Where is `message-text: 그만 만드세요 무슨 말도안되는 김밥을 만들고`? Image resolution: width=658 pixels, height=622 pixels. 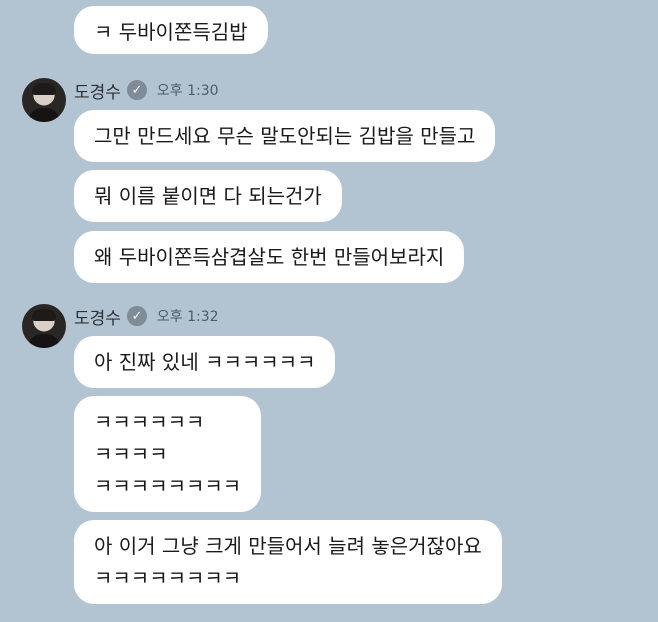 message-text: 그만 만드세요 무슨 말도안되는 김밥을 만들고 is located at coordinates (285, 136).